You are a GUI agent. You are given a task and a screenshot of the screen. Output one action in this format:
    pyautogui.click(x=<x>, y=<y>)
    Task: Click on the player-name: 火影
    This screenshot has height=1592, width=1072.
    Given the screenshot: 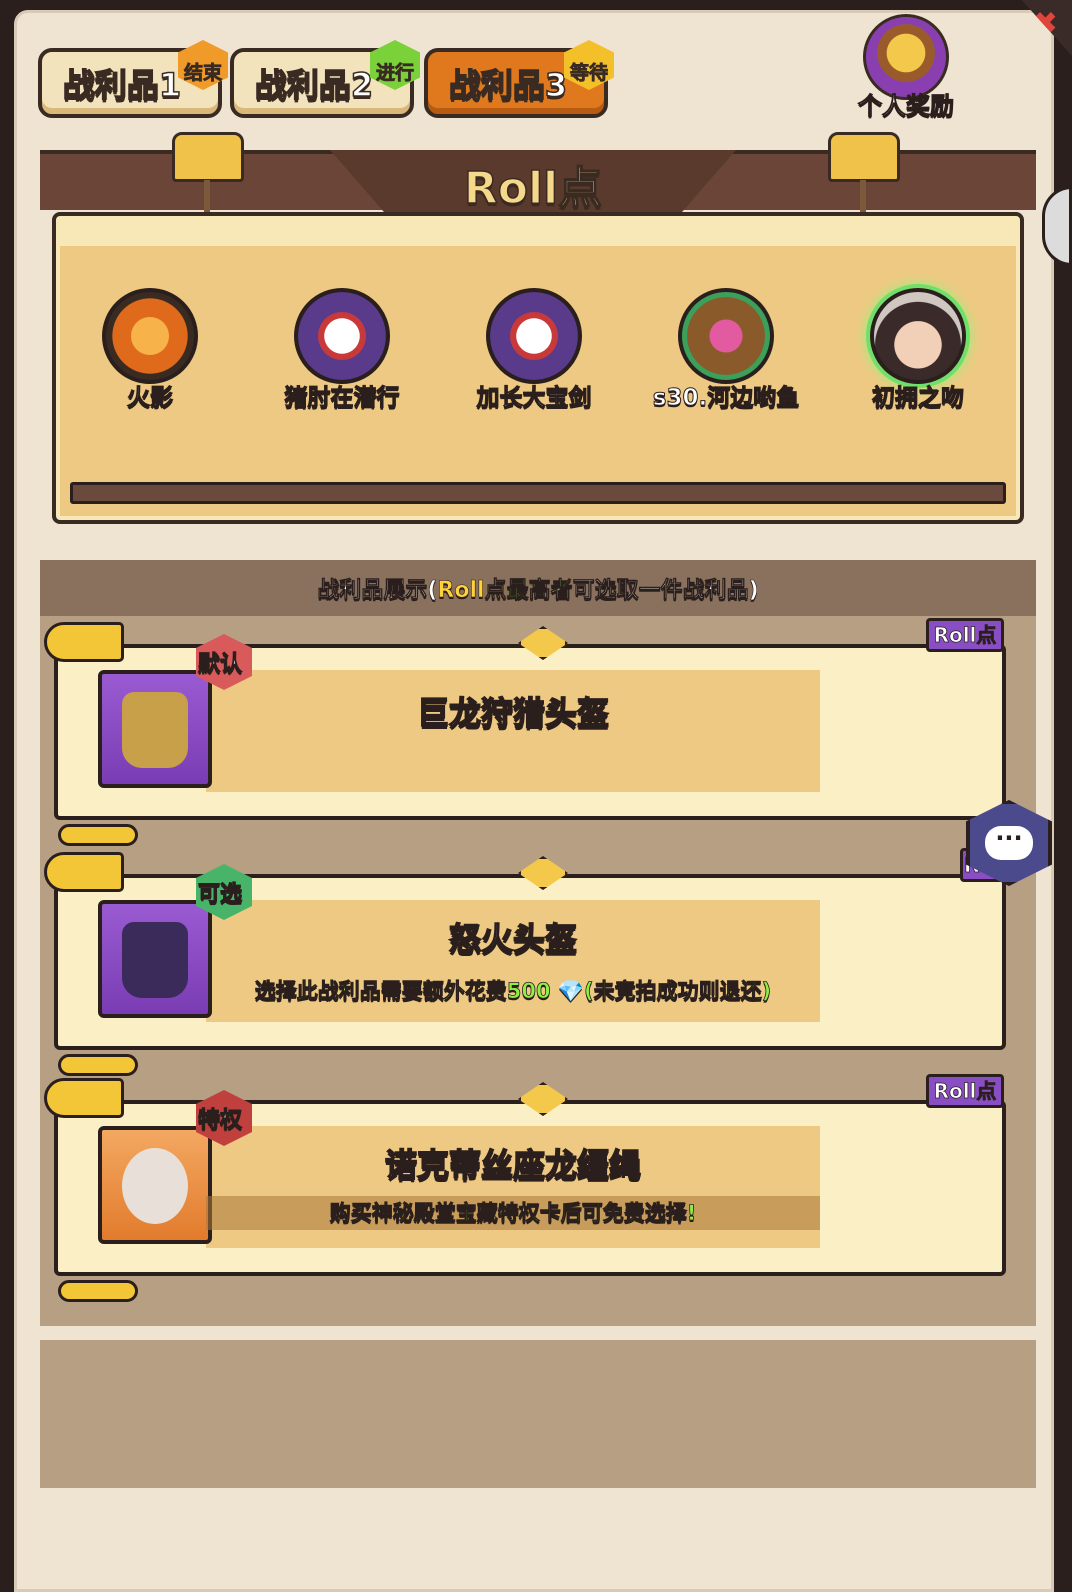 What is the action you would take?
    pyautogui.click(x=150, y=398)
    